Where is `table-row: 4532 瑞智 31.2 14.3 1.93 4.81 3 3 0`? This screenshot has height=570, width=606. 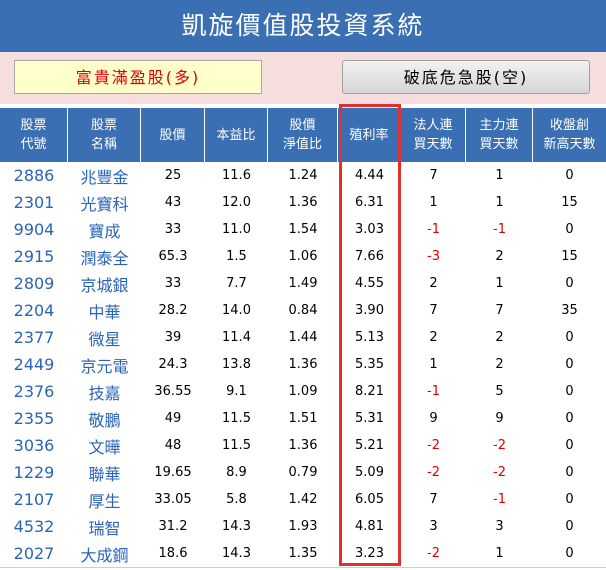 table-row: 4532 瑞智 31.2 14.3 1.93 4.81 3 3 0 is located at coordinates (303, 526).